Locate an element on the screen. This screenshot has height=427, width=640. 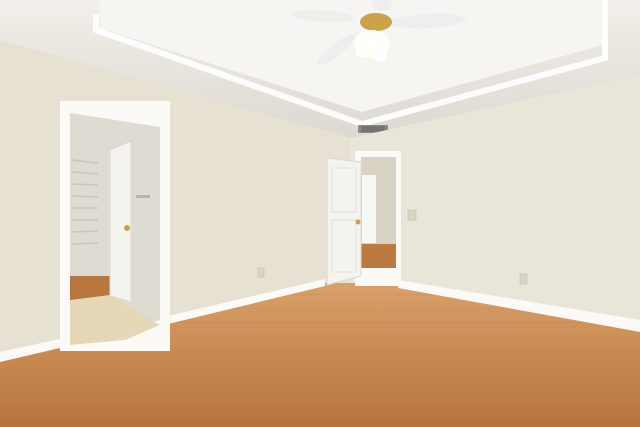
closet-wall-hook is located at coordinates (143, 196).